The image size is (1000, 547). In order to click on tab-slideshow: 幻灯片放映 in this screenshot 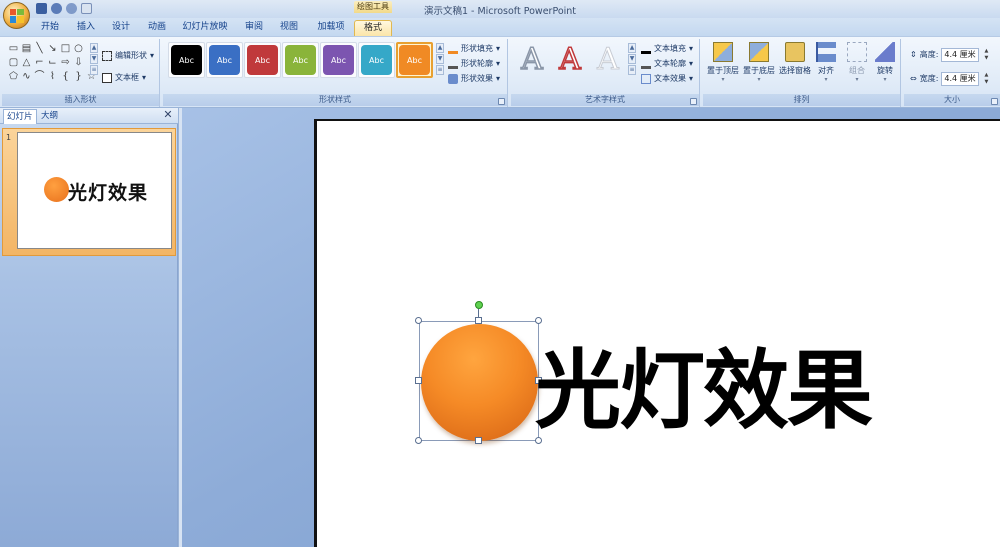, I will do `click(205, 28)`.